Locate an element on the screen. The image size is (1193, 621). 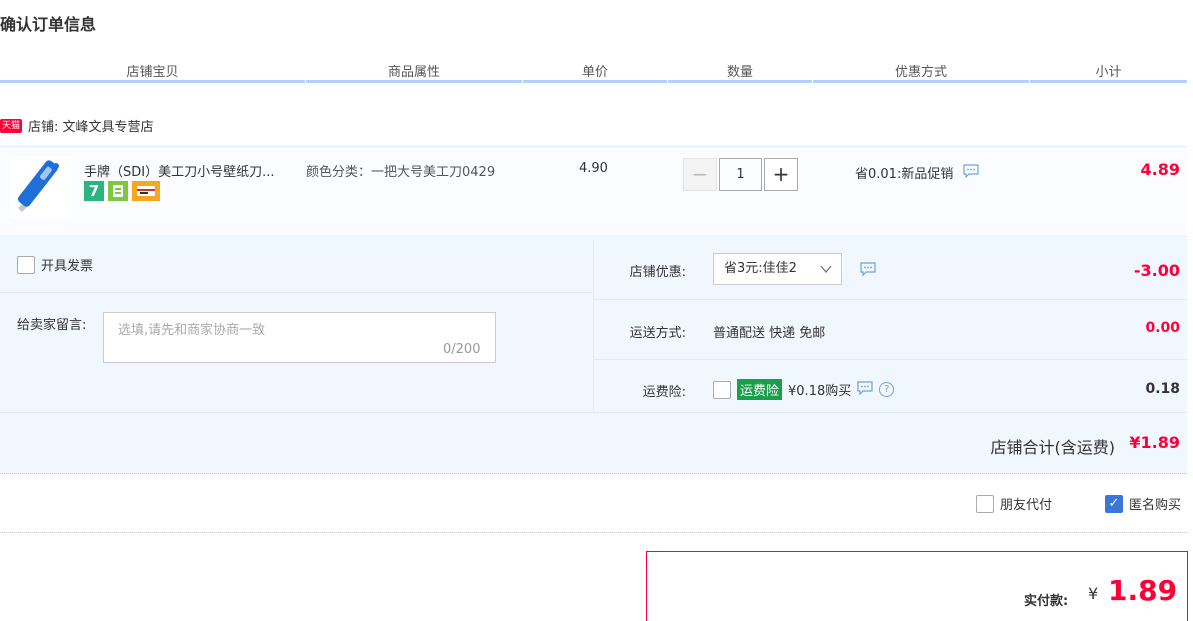
seven-day-return-icon: 7 is located at coordinates (94, 191).